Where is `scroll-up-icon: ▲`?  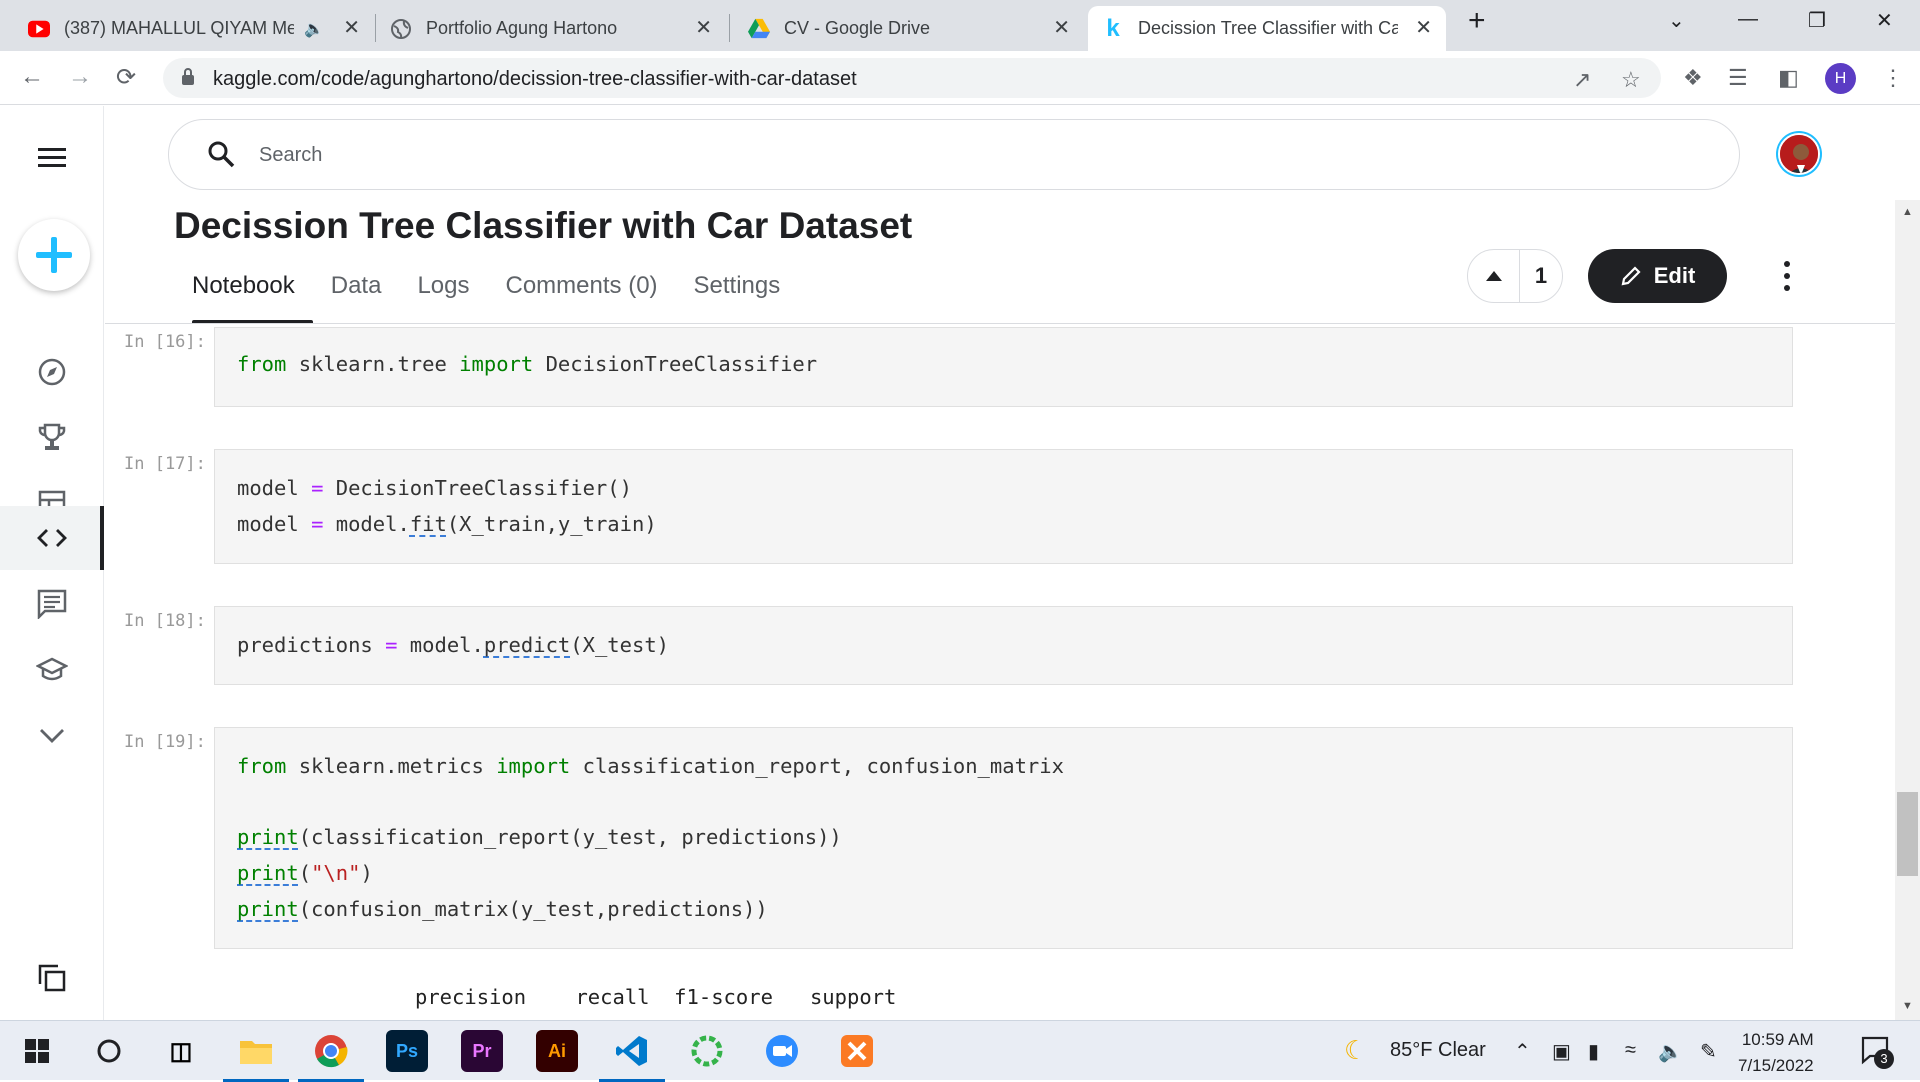
scroll-up-icon: ▲ is located at coordinates (1907, 212).